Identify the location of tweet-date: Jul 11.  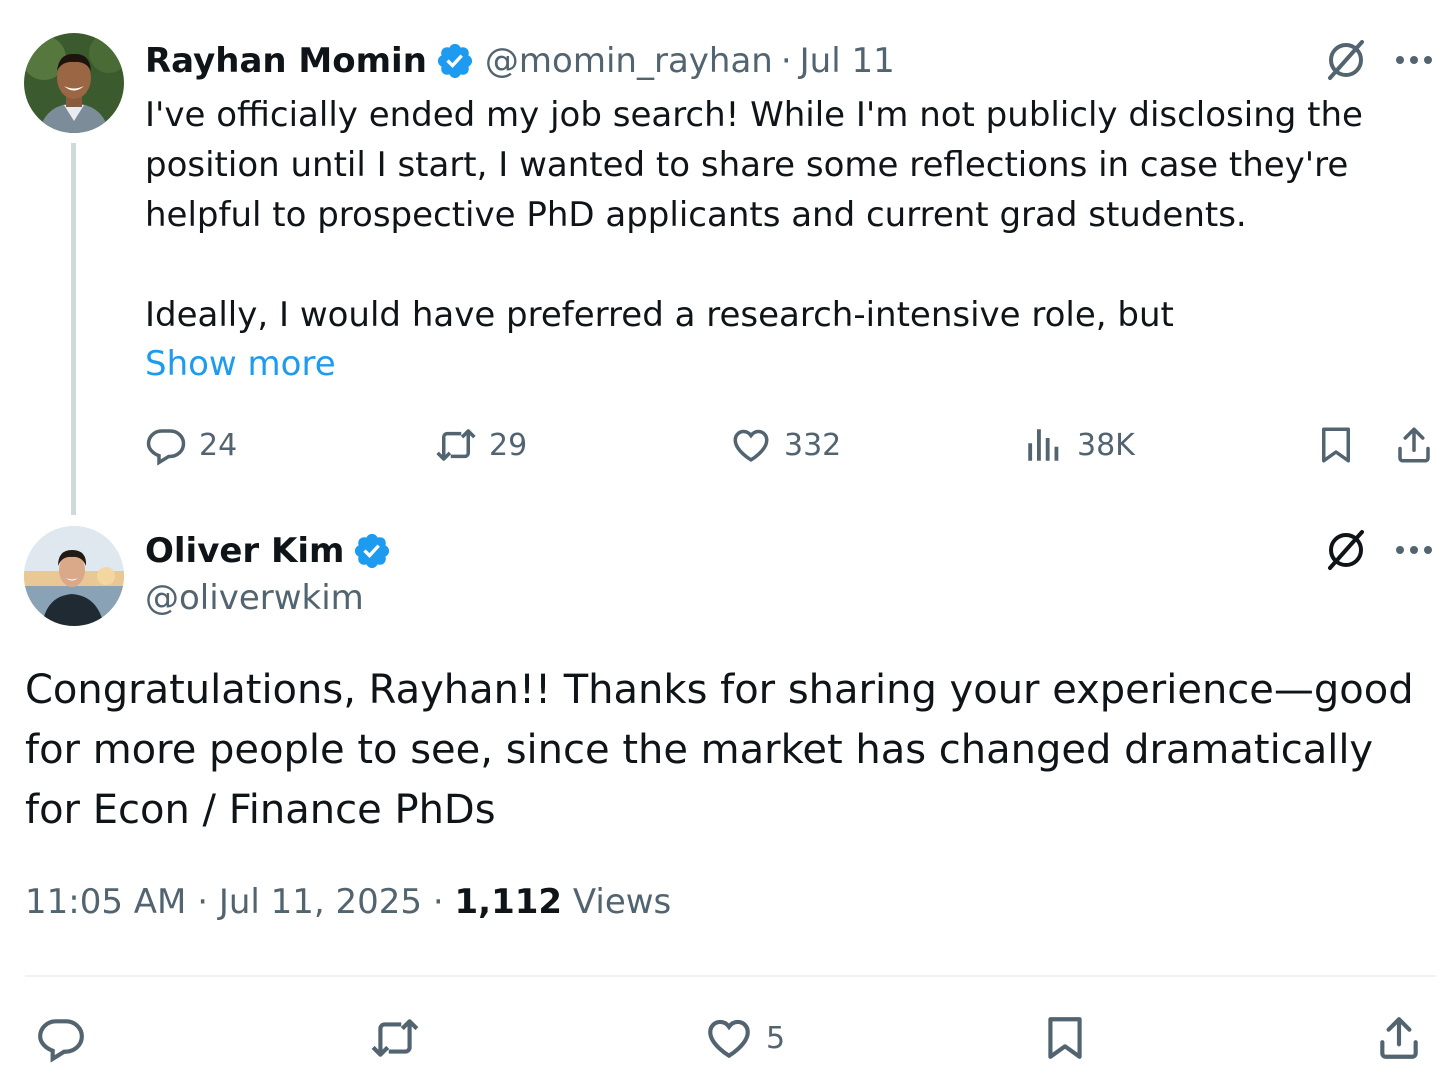
(847, 61).